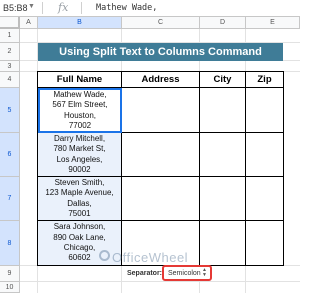 This screenshot has width=320, height=293. Describe the element at coordinates (10, 66) in the screenshot. I see `row-header-3: 3` at that location.